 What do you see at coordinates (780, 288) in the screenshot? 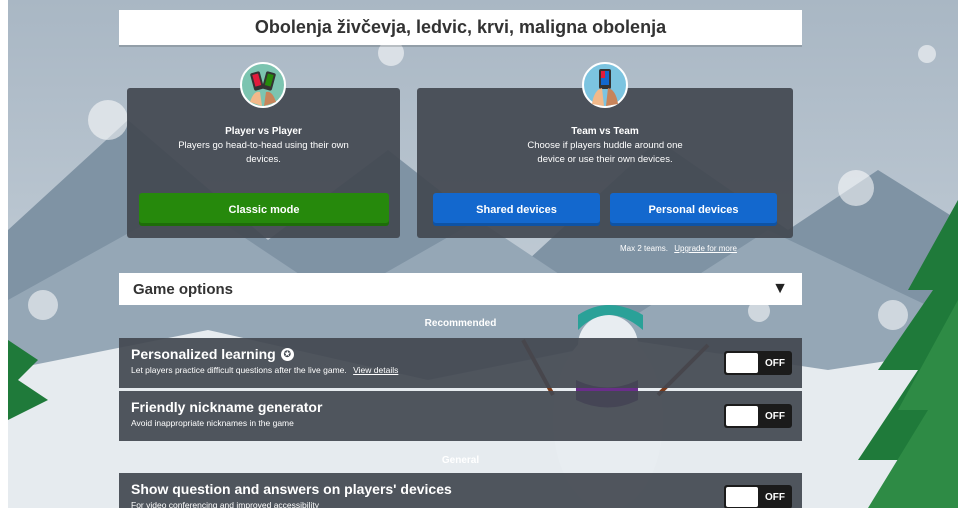
I see `triangle-down-icon: ▼` at bounding box center [780, 288].